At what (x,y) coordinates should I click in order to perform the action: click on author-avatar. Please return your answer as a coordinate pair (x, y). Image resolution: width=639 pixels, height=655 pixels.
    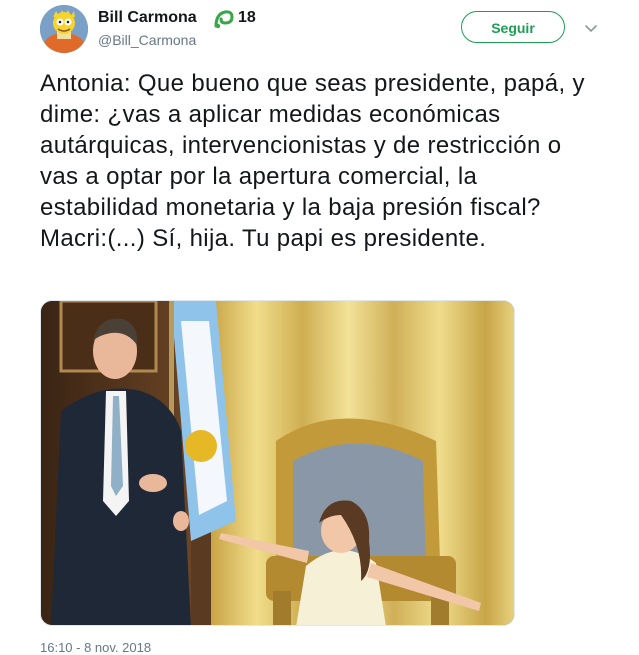
    Looking at the image, I should click on (64, 29).